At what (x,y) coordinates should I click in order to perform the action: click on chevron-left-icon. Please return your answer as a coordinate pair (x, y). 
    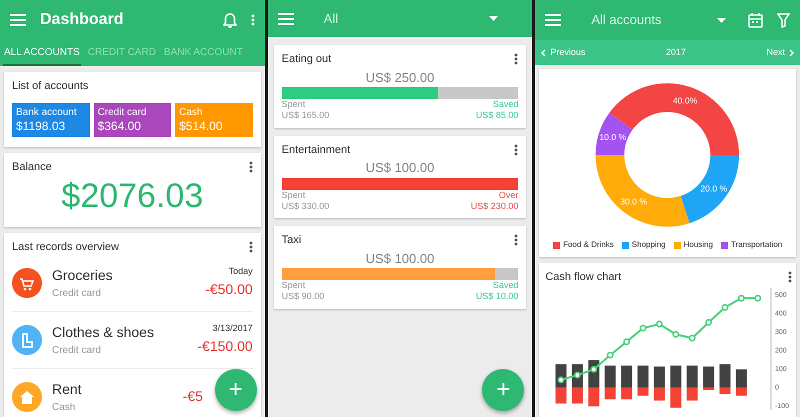
    Looking at the image, I should click on (543, 52).